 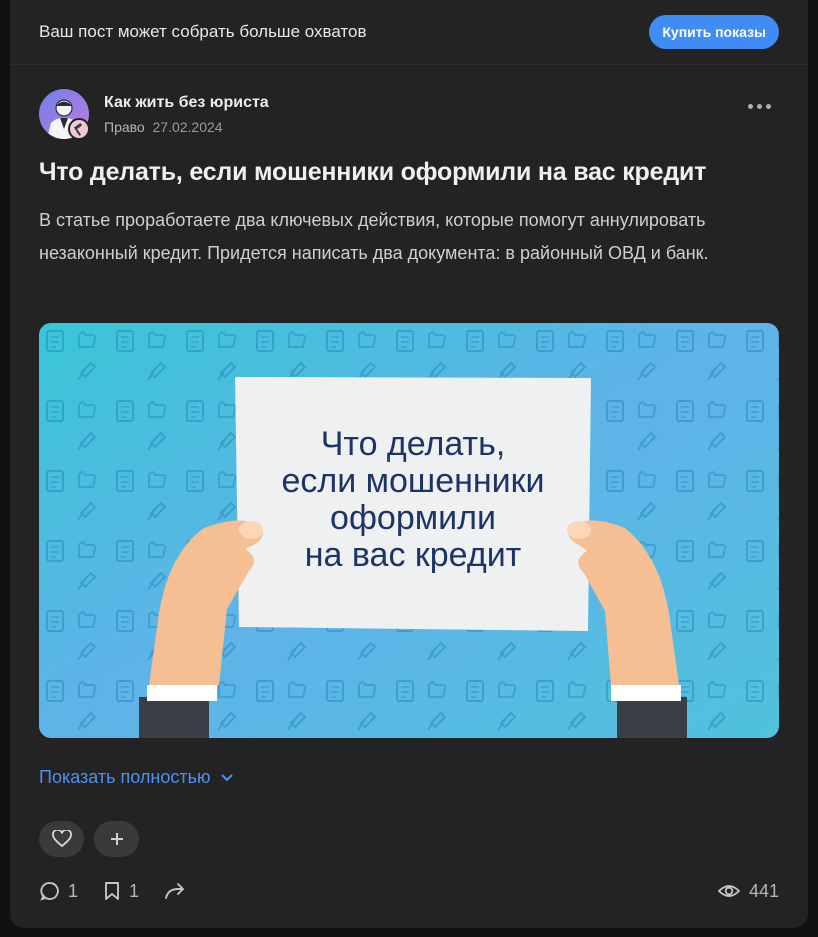 I want to click on like-button, so click(x=61, y=839).